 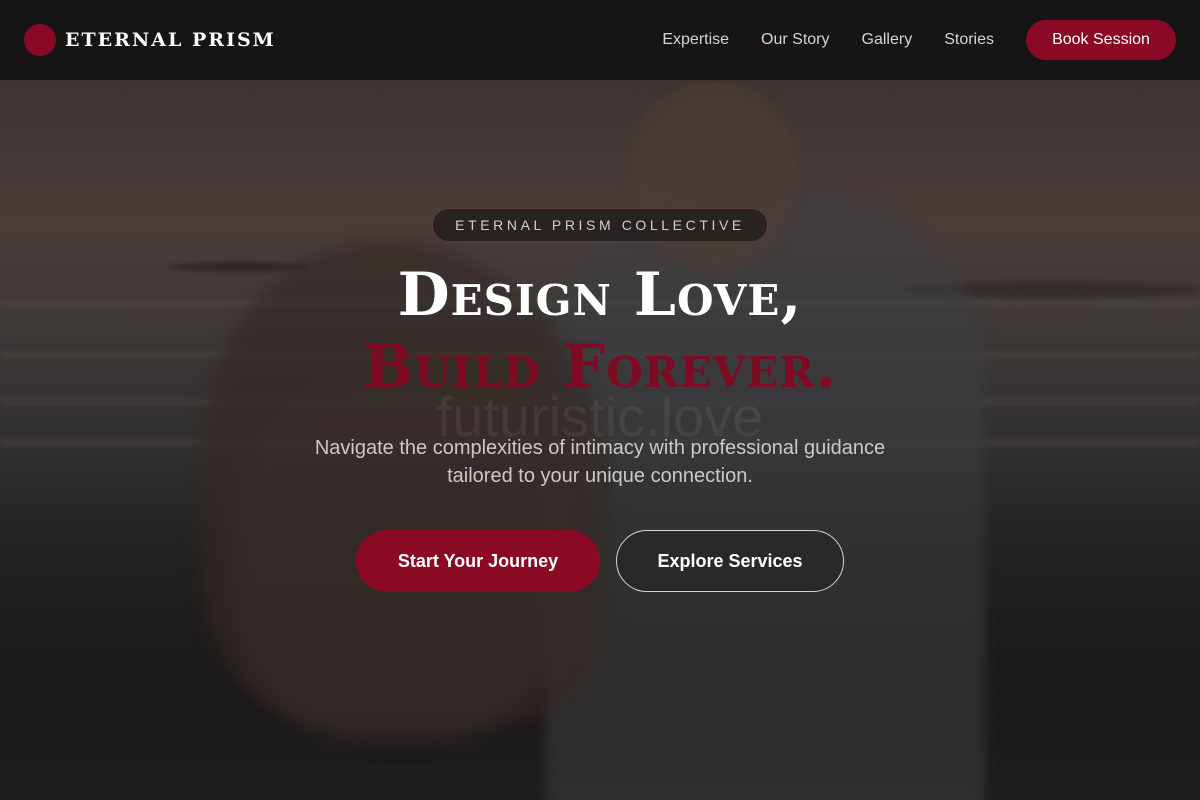 What do you see at coordinates (969, 40) in the screenshot?
I see `nav-link-stories: Stories` at bounding box center [969, 40].